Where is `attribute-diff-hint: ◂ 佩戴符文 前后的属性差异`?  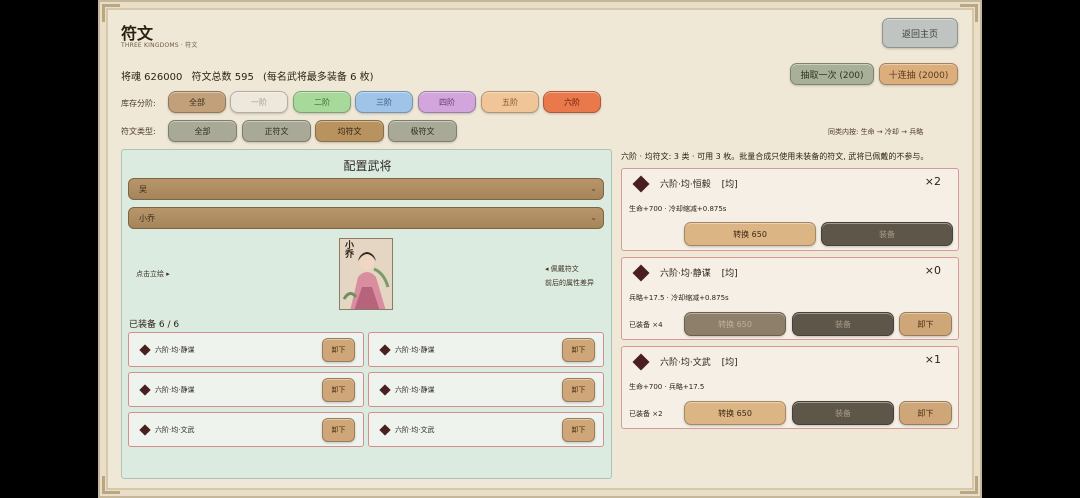
attribute-diff-hint: ◂ 佩戴符文 前后的属性差异 is located at coordinates (569, 276).